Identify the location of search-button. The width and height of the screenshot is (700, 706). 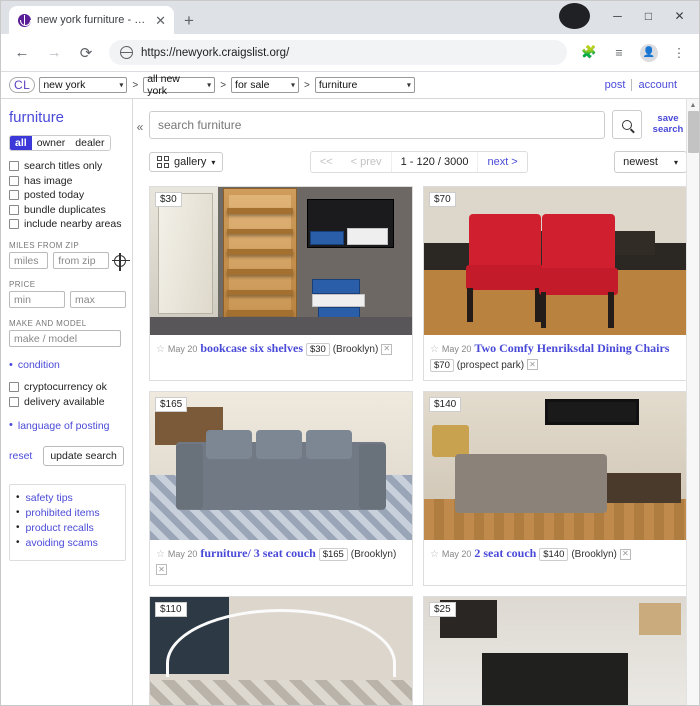
(627, 124).